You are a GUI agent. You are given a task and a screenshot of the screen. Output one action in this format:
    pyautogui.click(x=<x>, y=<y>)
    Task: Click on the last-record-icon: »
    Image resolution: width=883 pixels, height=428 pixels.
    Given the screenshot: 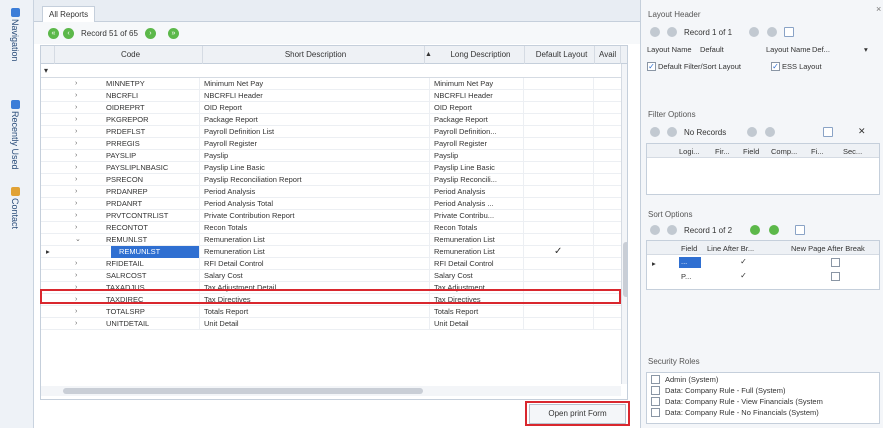 What is the action you would take?
    pyautogui.click(x=173, y=33)
    